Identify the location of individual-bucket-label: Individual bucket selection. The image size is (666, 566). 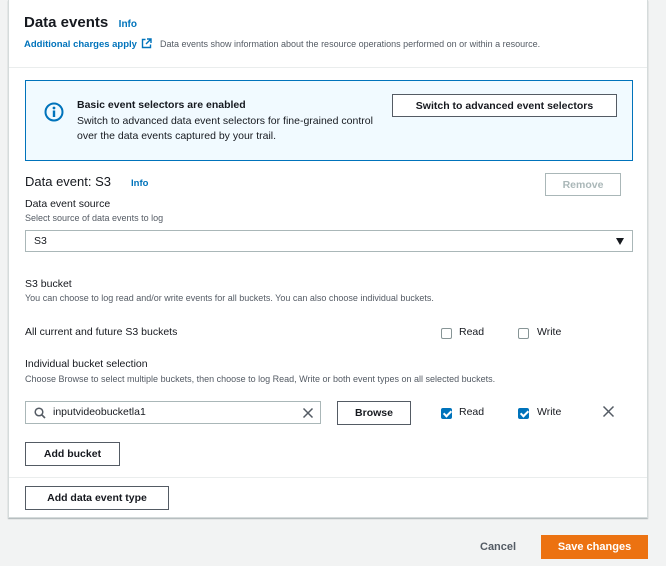
(86, 364).